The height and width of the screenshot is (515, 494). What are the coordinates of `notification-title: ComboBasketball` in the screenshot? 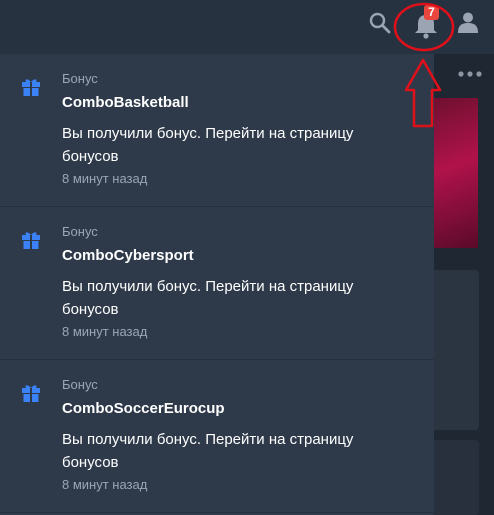 It's located at (125, 102).